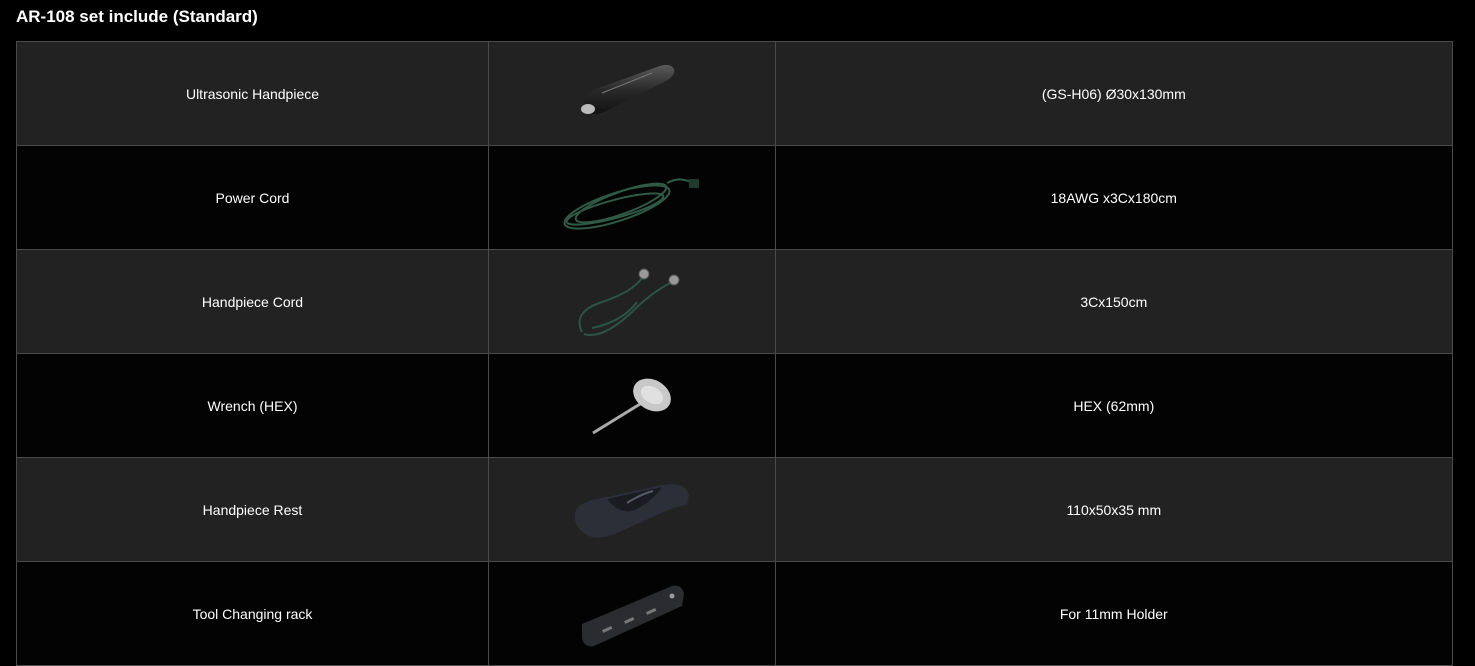 The image size is (1475, 666). Describe the element at coordinates (627, 89) in the screenshot. I see `ultrasonic-handpiece-icon` at that location.